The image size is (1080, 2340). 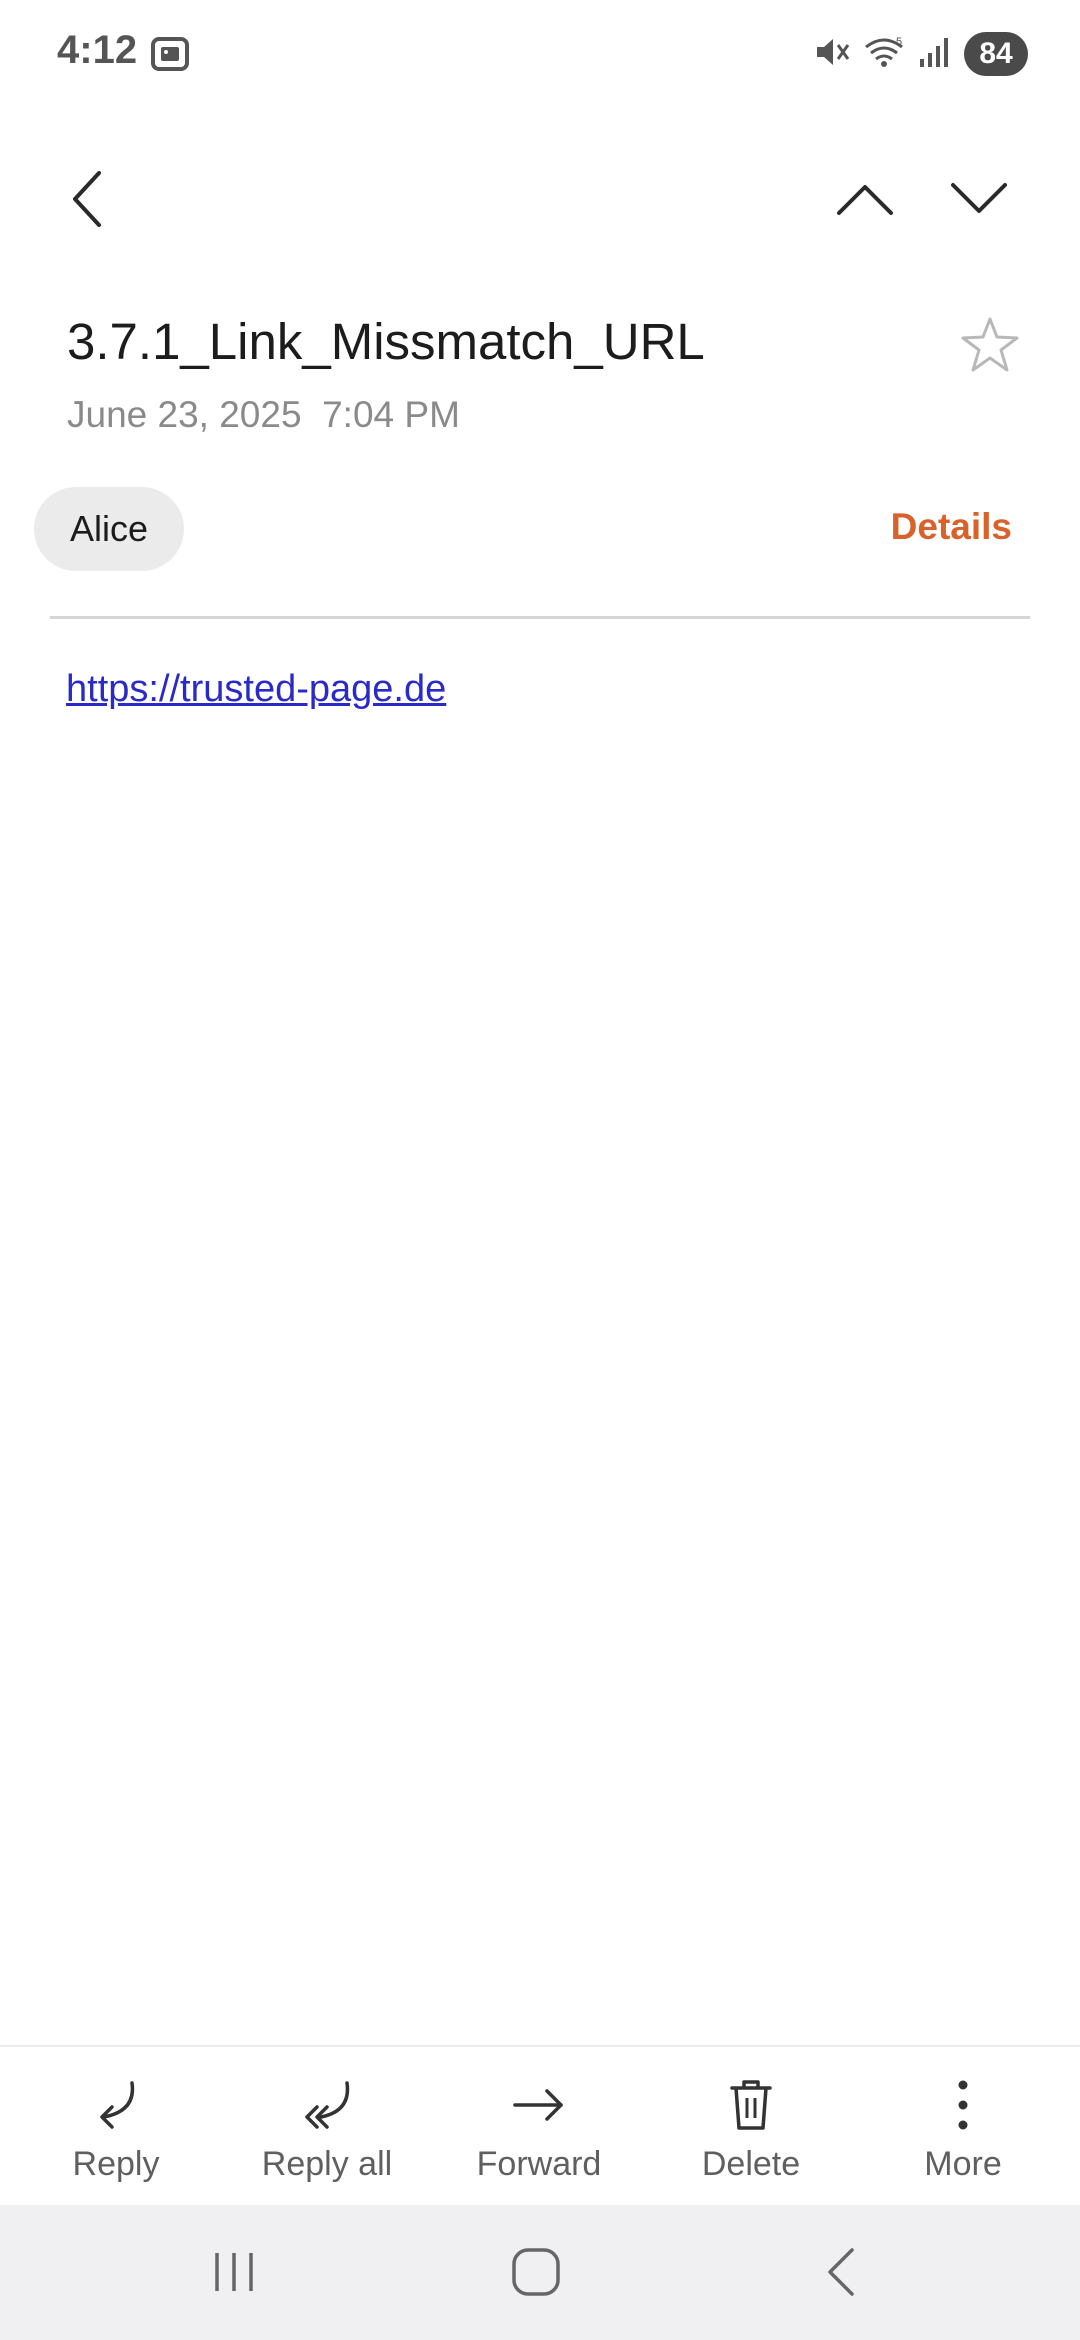 What do you see at coordinates (109, 529) in the screenshot?
I see `sender-chip: Alice` at bounding box center [109, 529].